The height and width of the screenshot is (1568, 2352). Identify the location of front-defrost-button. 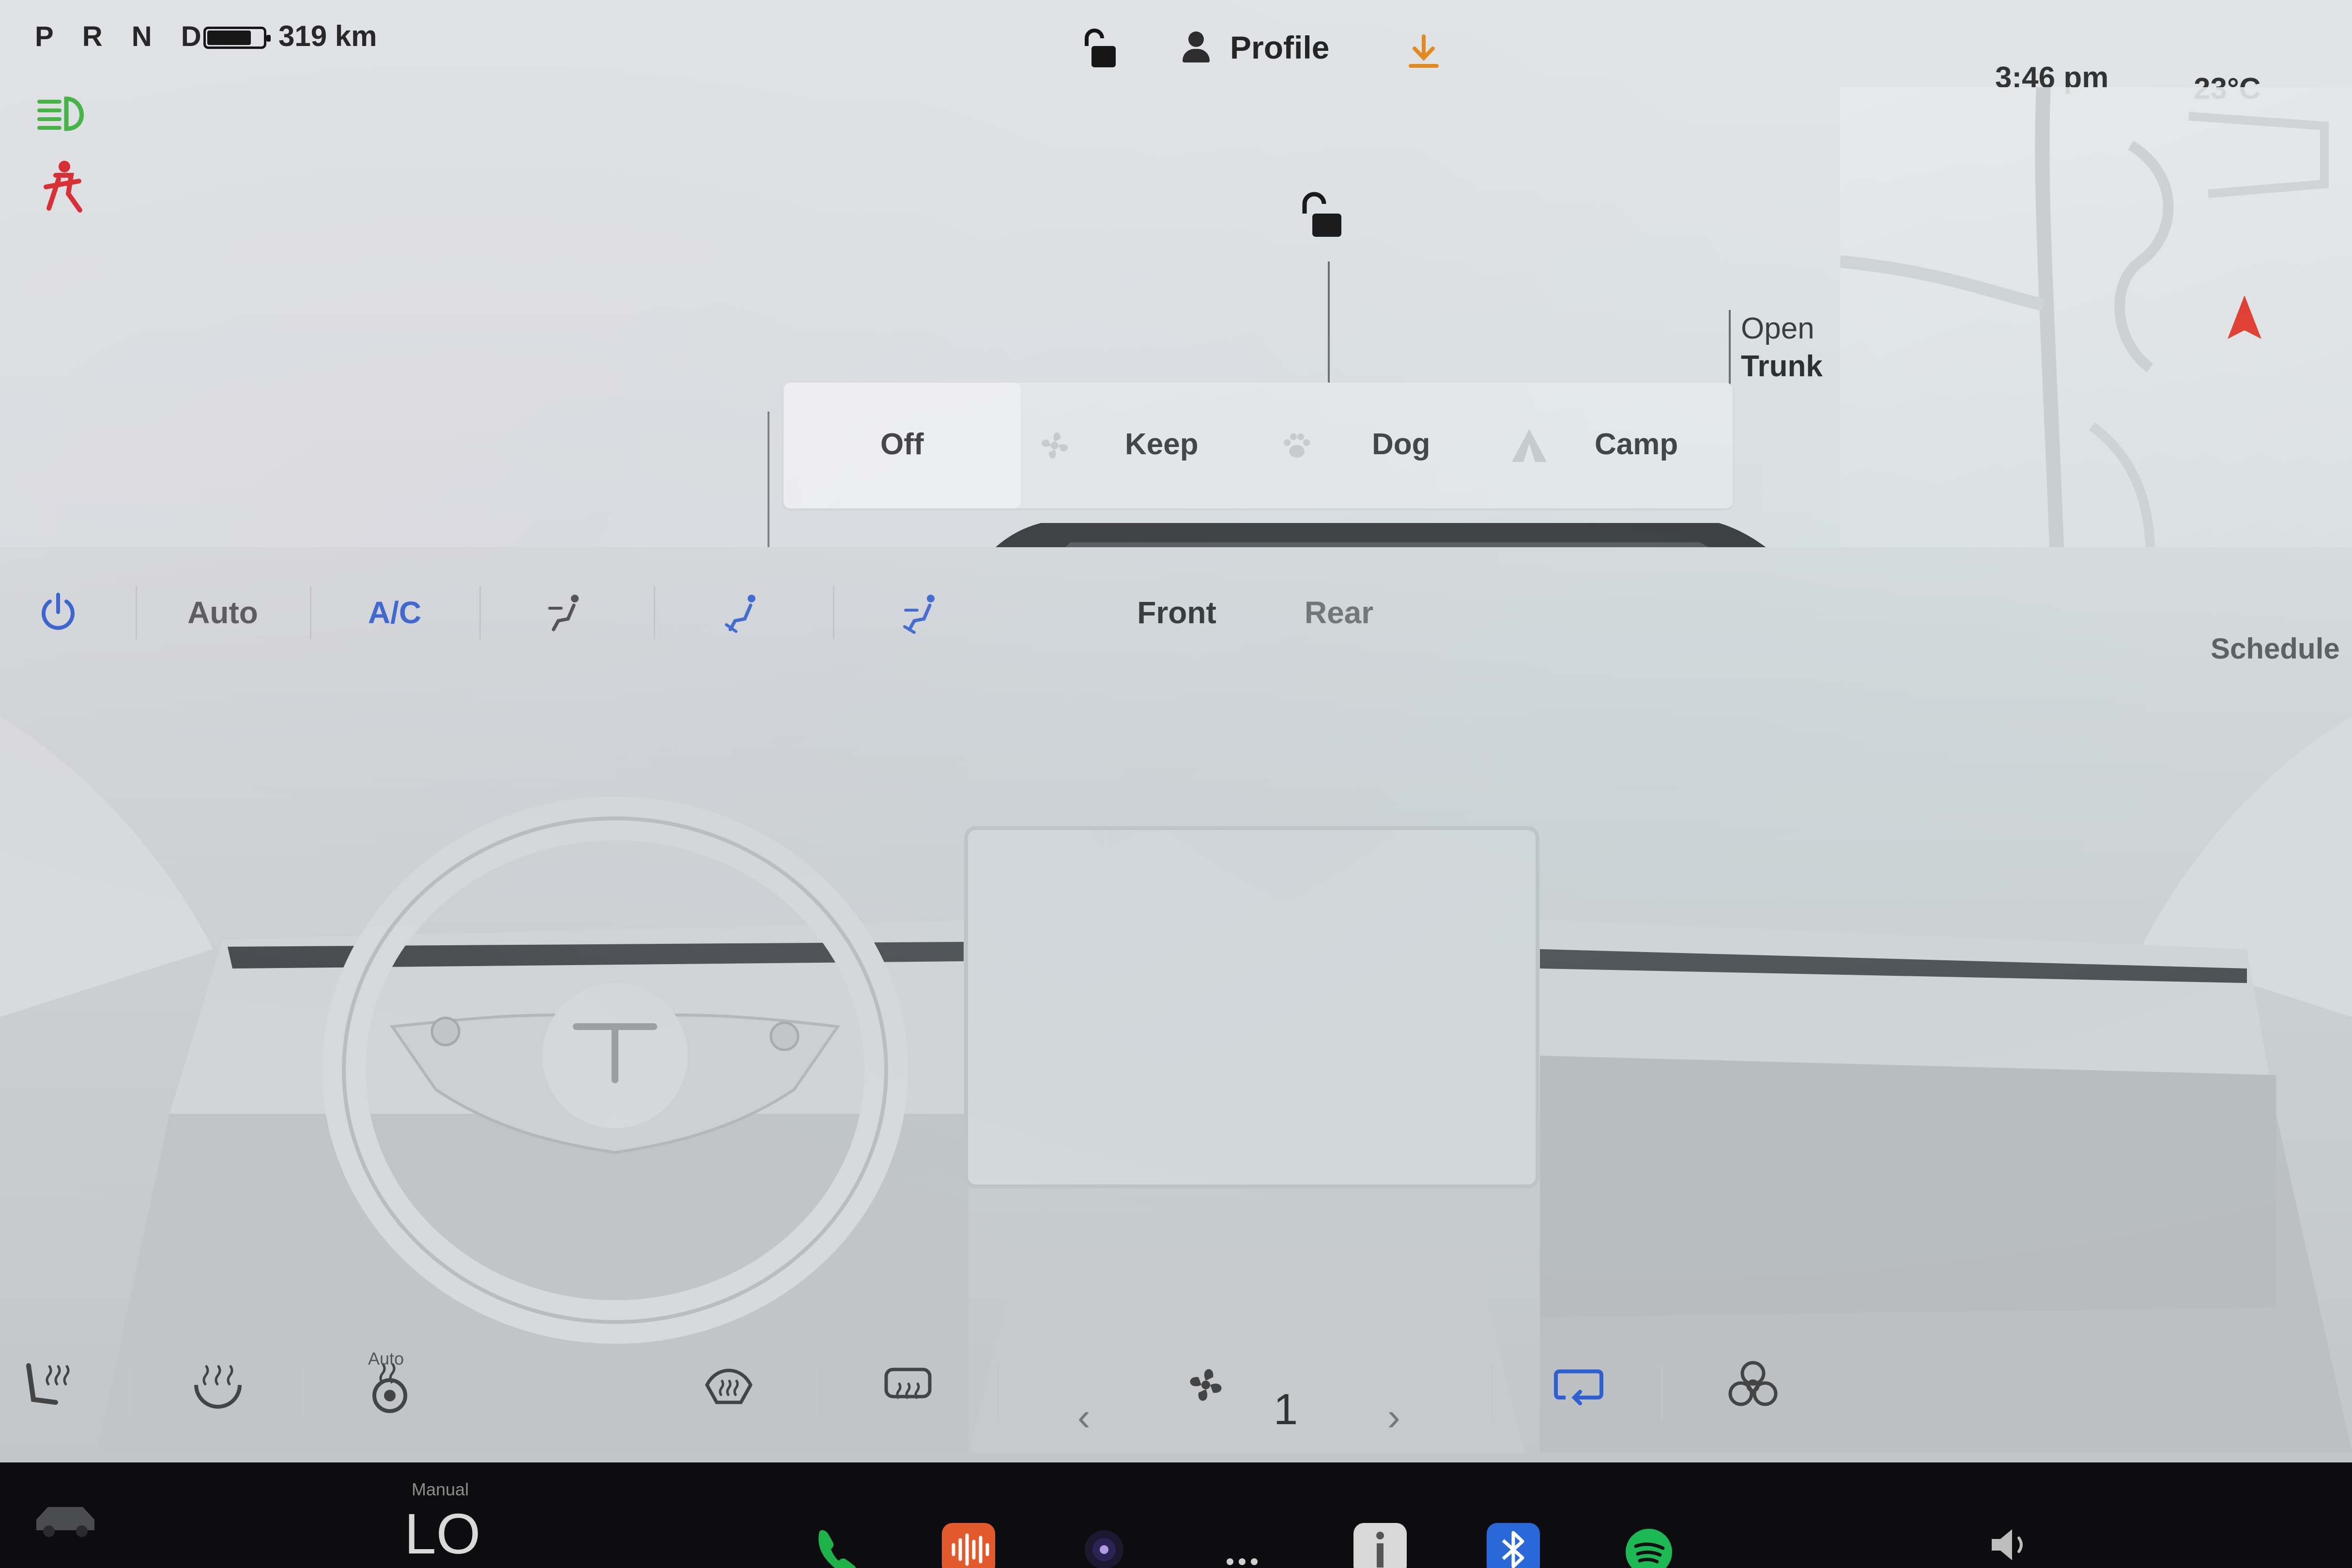
(728, 1385).